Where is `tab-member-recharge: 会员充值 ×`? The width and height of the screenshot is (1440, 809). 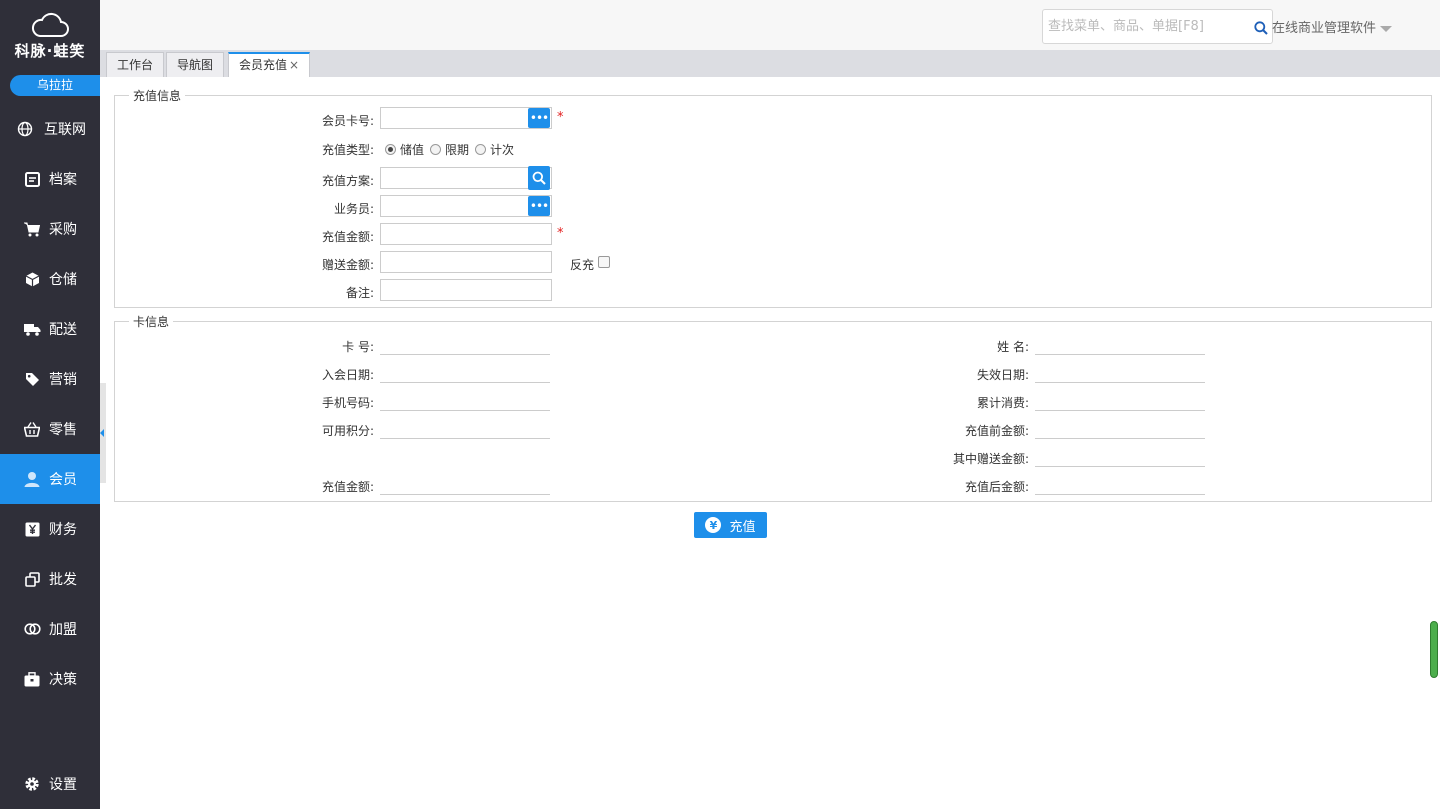 tab-member-recharge: 会员充值 × is located at coordinates (269, 64).